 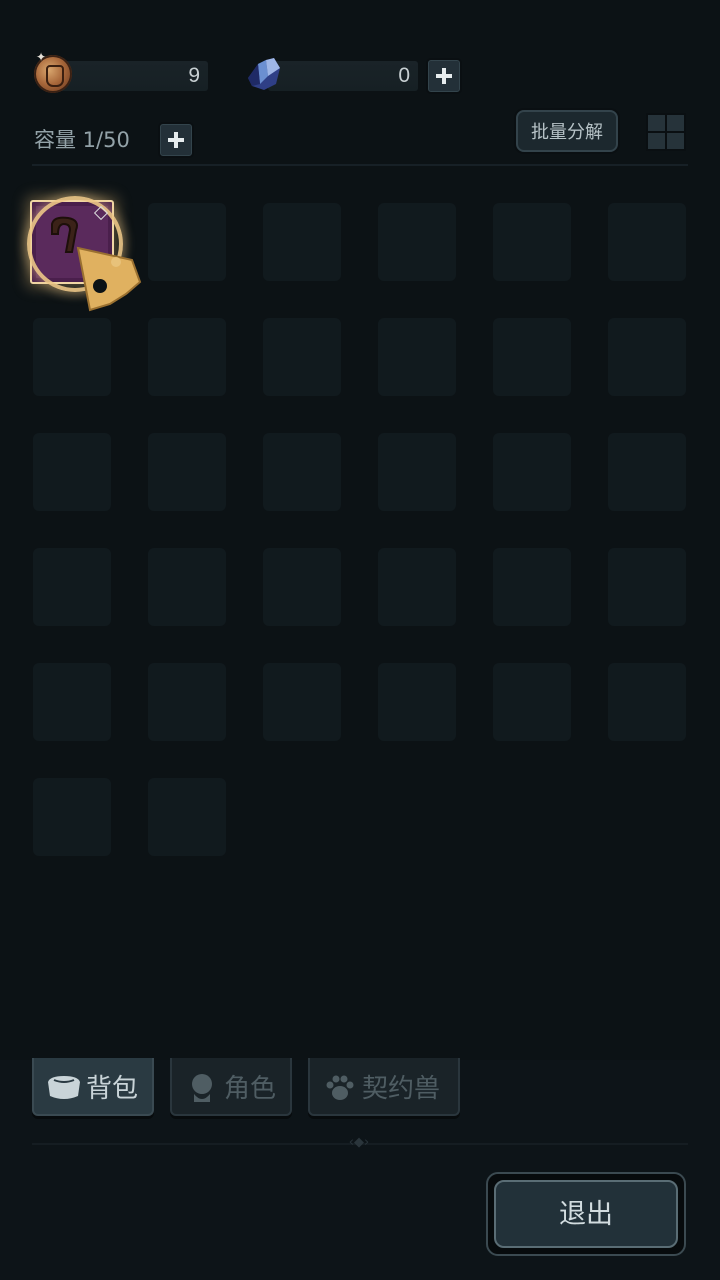 What do you see at coordinates (133, 76) in the screenshot?
I see `coin-counter: 9` at bounding box center [133, 76].